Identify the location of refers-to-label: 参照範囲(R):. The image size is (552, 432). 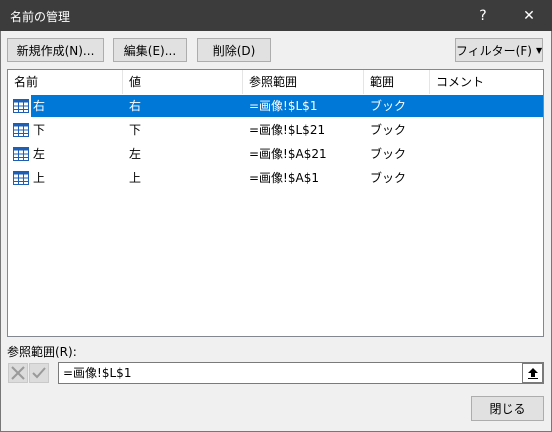
(42, 352).